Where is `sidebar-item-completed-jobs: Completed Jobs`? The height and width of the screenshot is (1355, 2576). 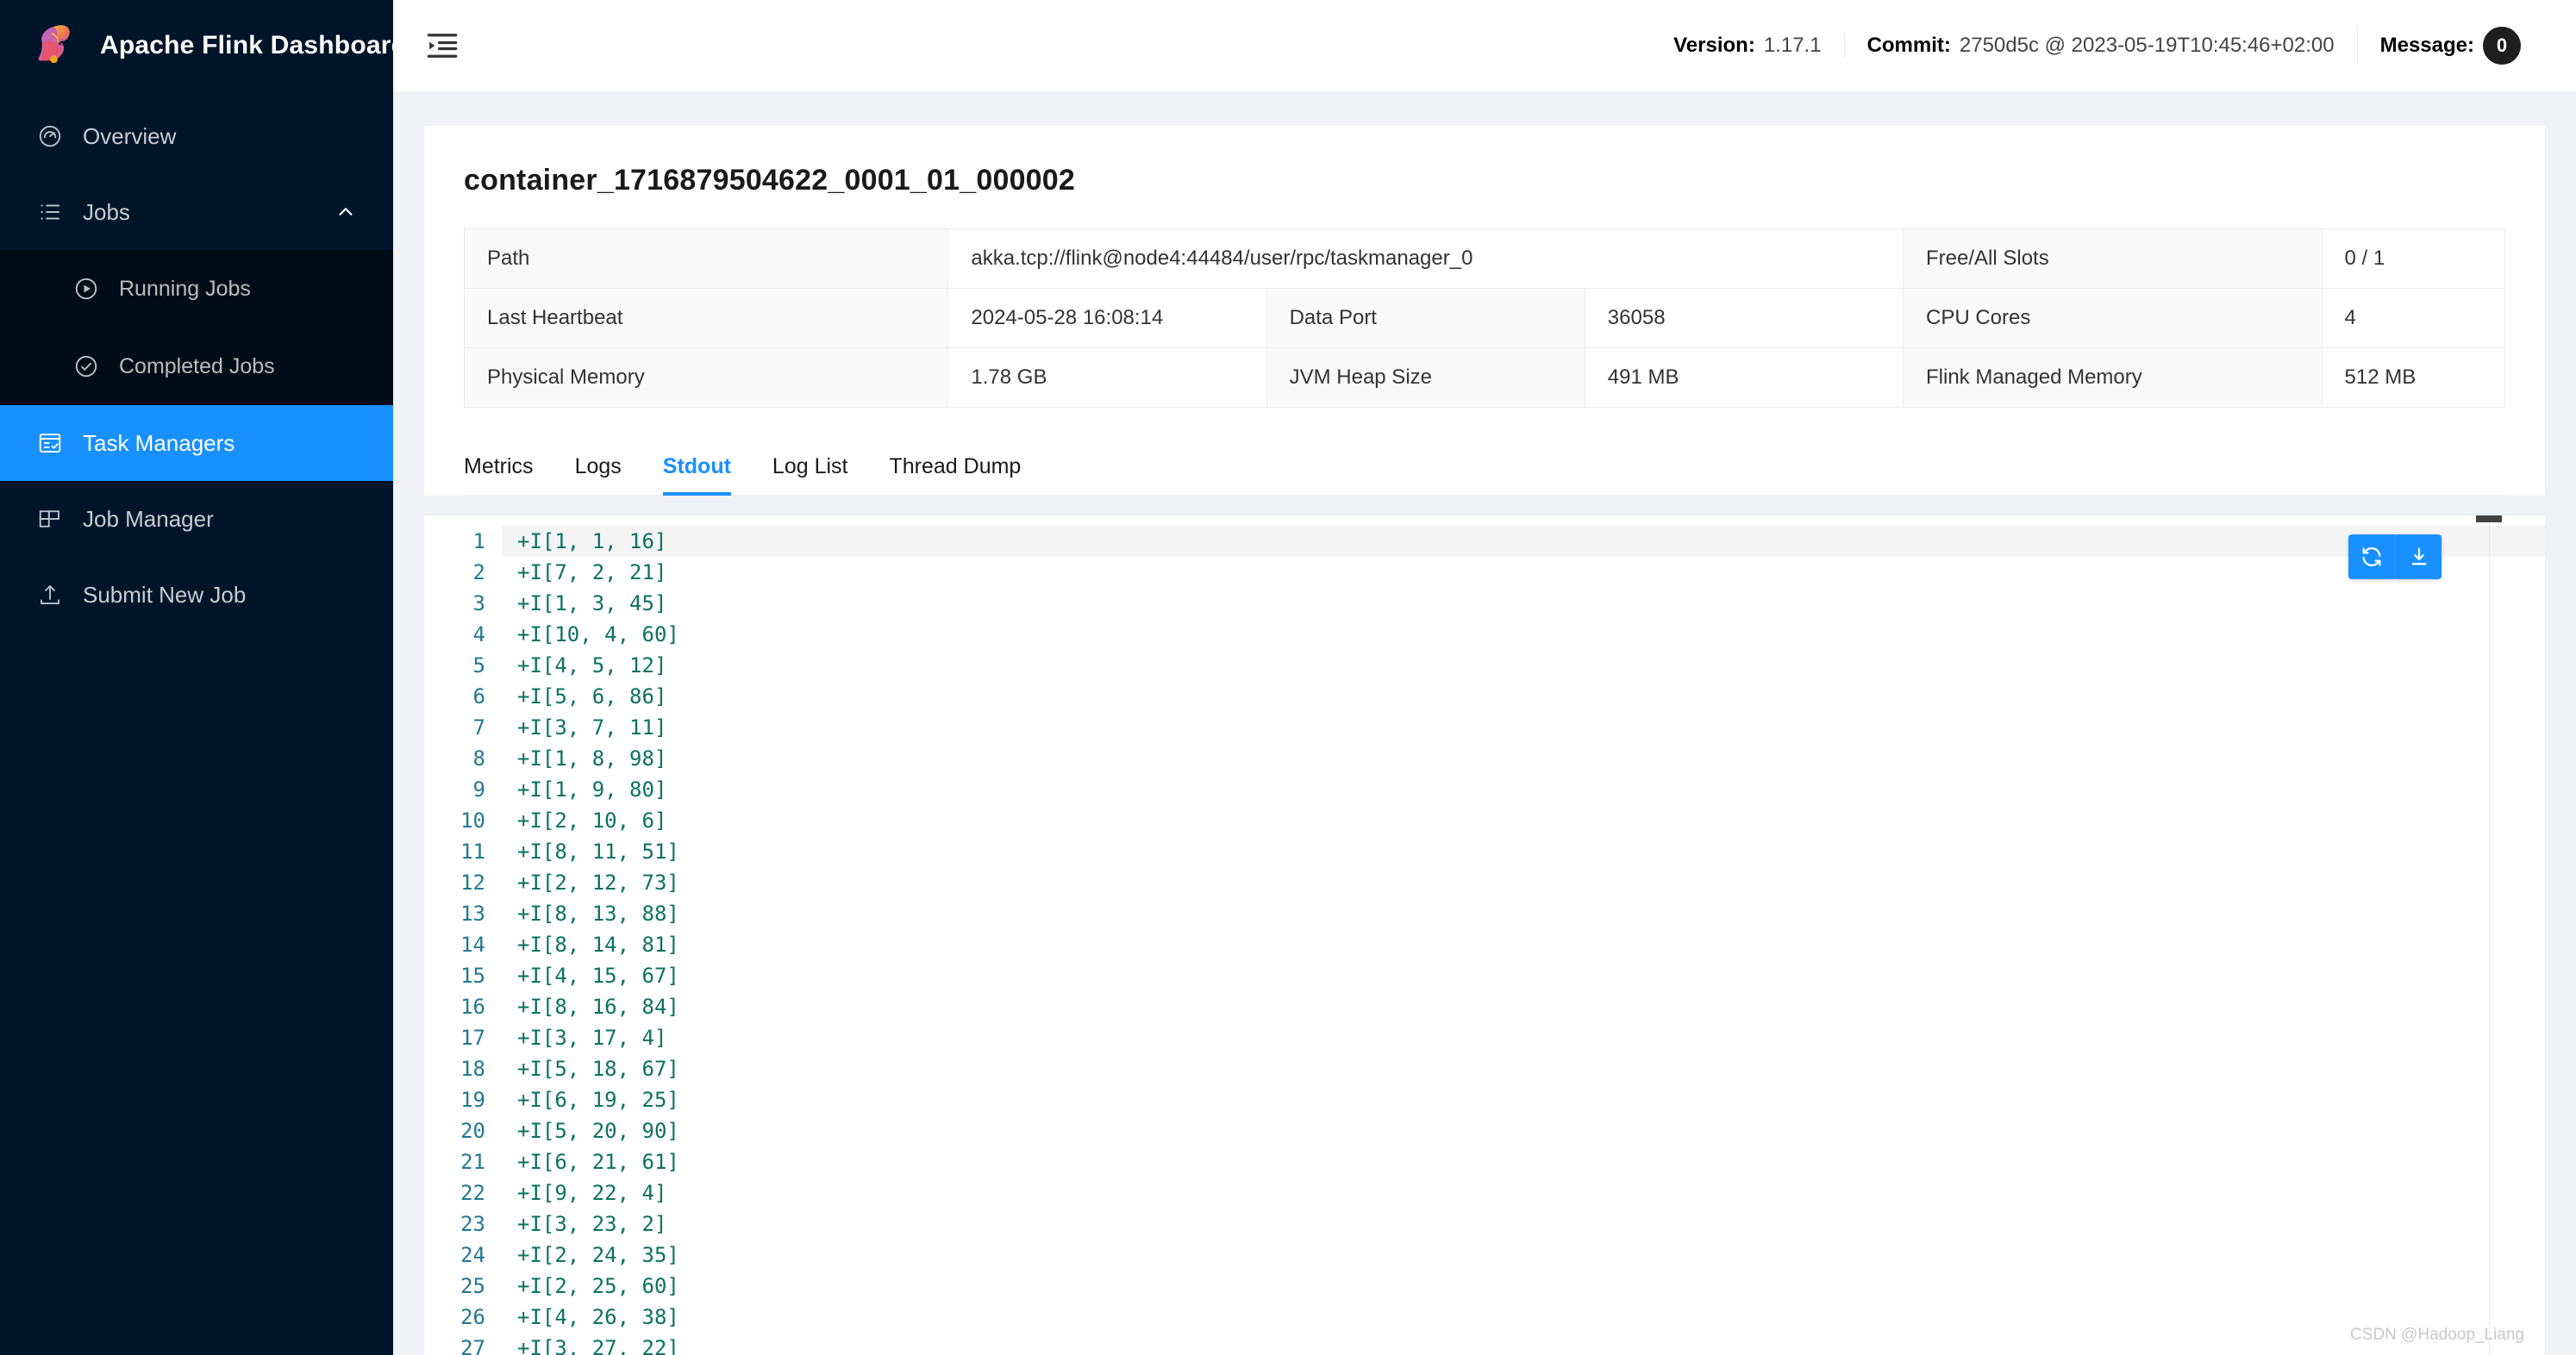
sidebar-item-completed-jobs: Completed Jobs is located at coordinates (196, 366).